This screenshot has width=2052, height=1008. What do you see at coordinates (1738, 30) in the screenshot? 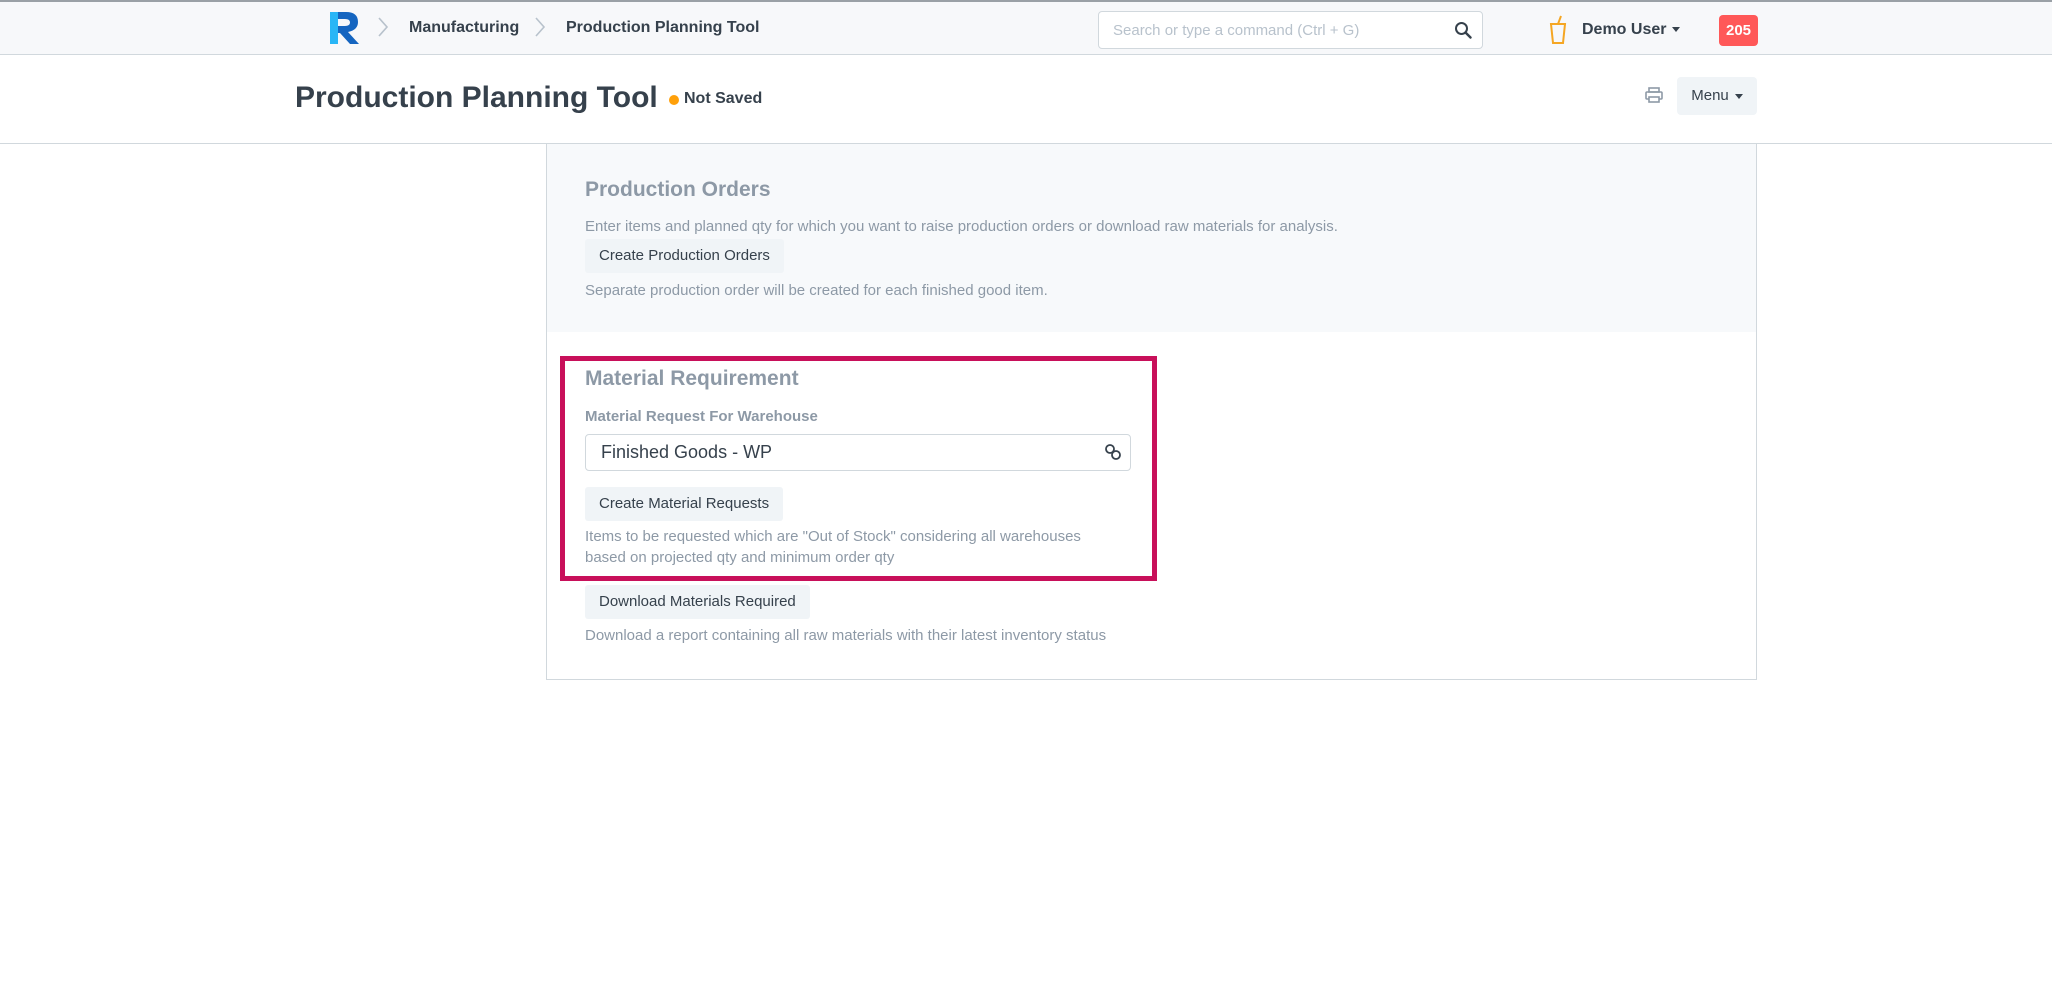
I see `notification-badge: 205` at bounding box center [1738, 30].